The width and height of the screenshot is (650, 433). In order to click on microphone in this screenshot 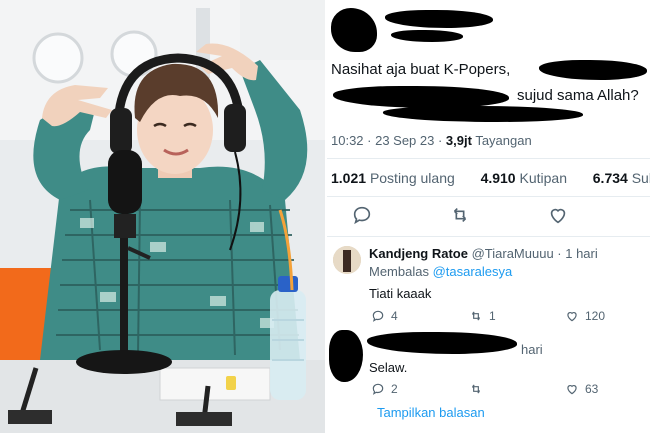, I will do `click(125, 182)`.